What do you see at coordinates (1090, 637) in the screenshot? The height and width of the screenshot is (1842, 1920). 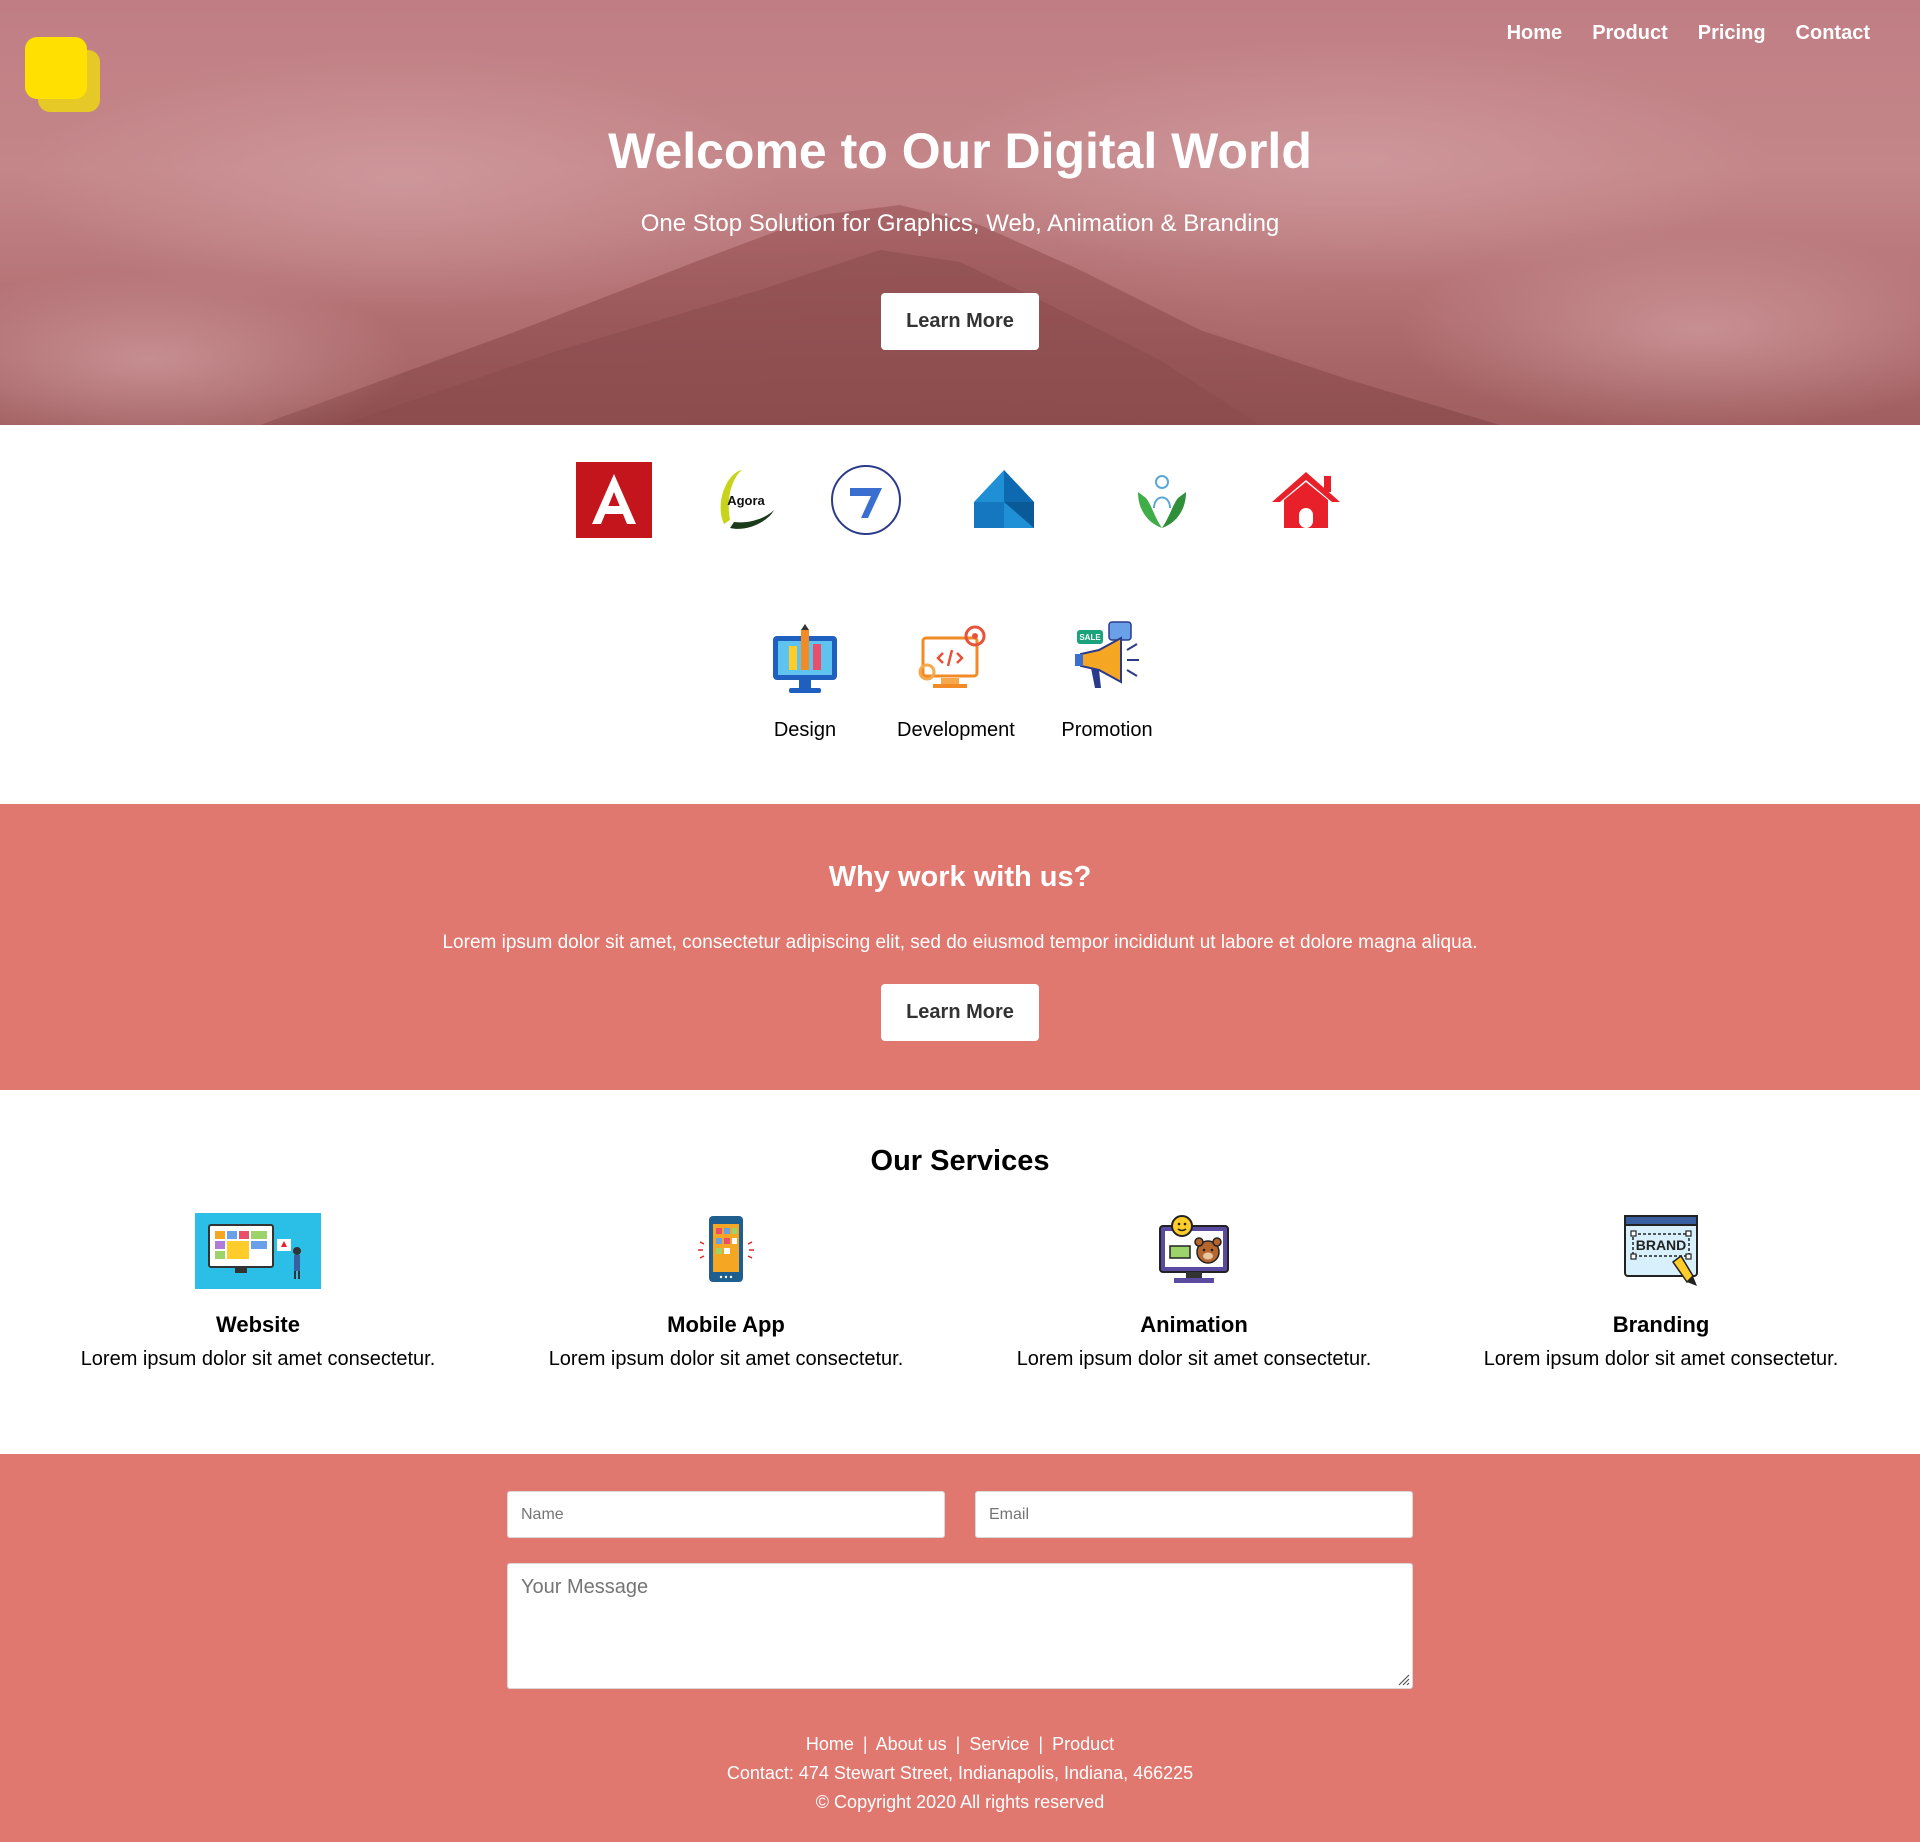 I see `sale-tag-text: SALE` at bounding box center [1090, 637].